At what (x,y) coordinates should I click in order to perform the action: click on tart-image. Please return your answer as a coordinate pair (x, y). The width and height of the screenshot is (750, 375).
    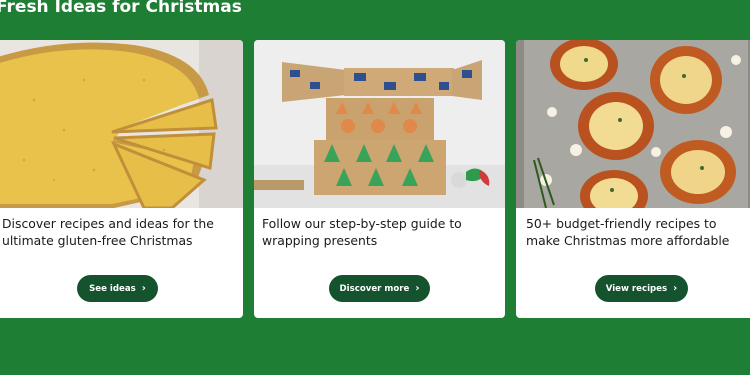
    Looking at the image, I should click on (121, 124).